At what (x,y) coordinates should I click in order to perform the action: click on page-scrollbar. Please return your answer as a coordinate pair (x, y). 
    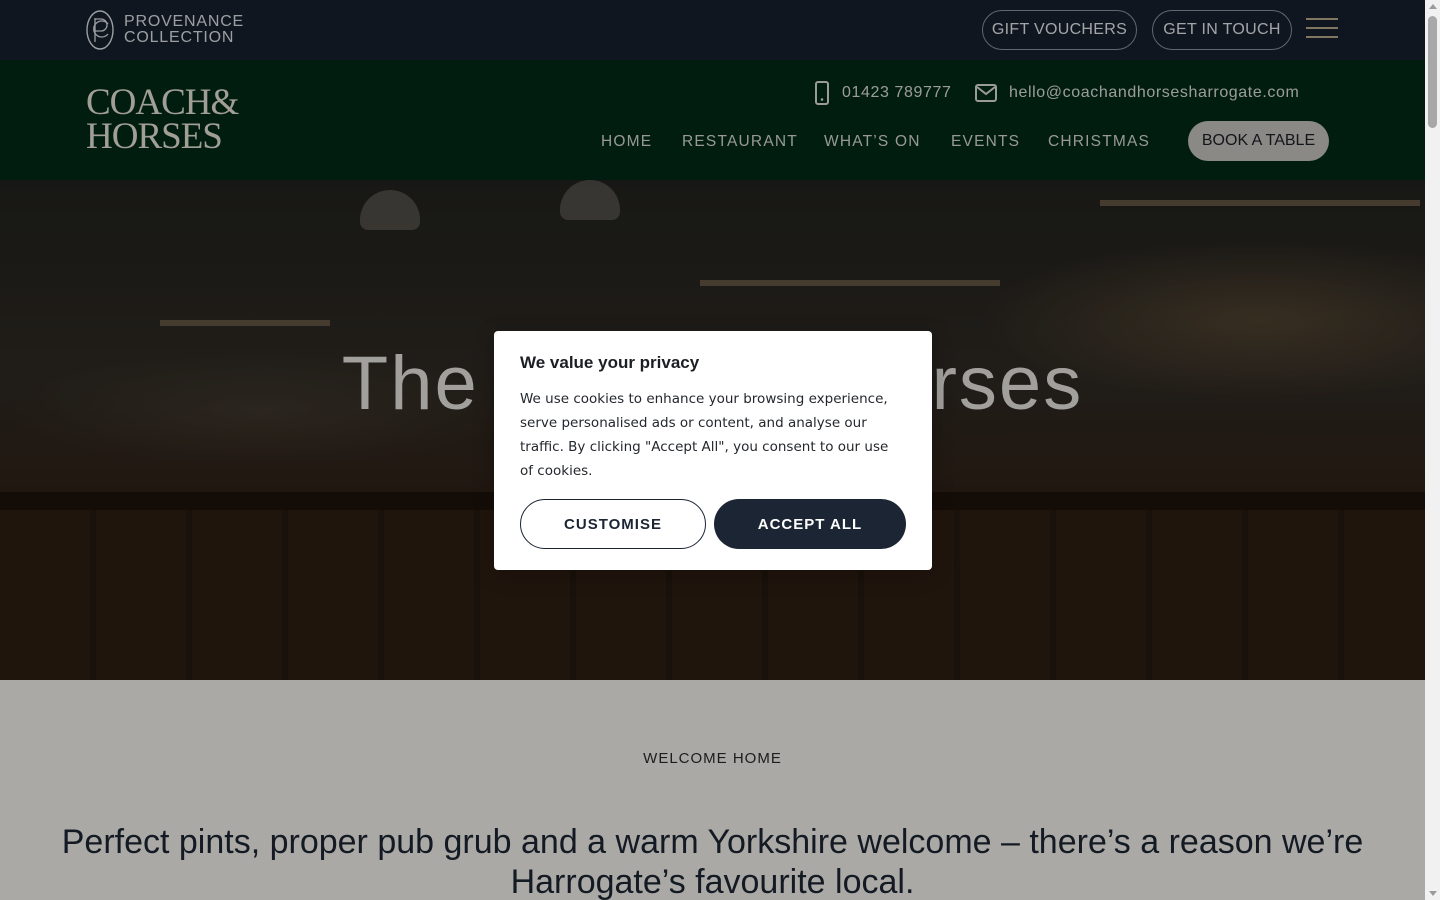
    Looking at the image, I should click on (1432, 450).